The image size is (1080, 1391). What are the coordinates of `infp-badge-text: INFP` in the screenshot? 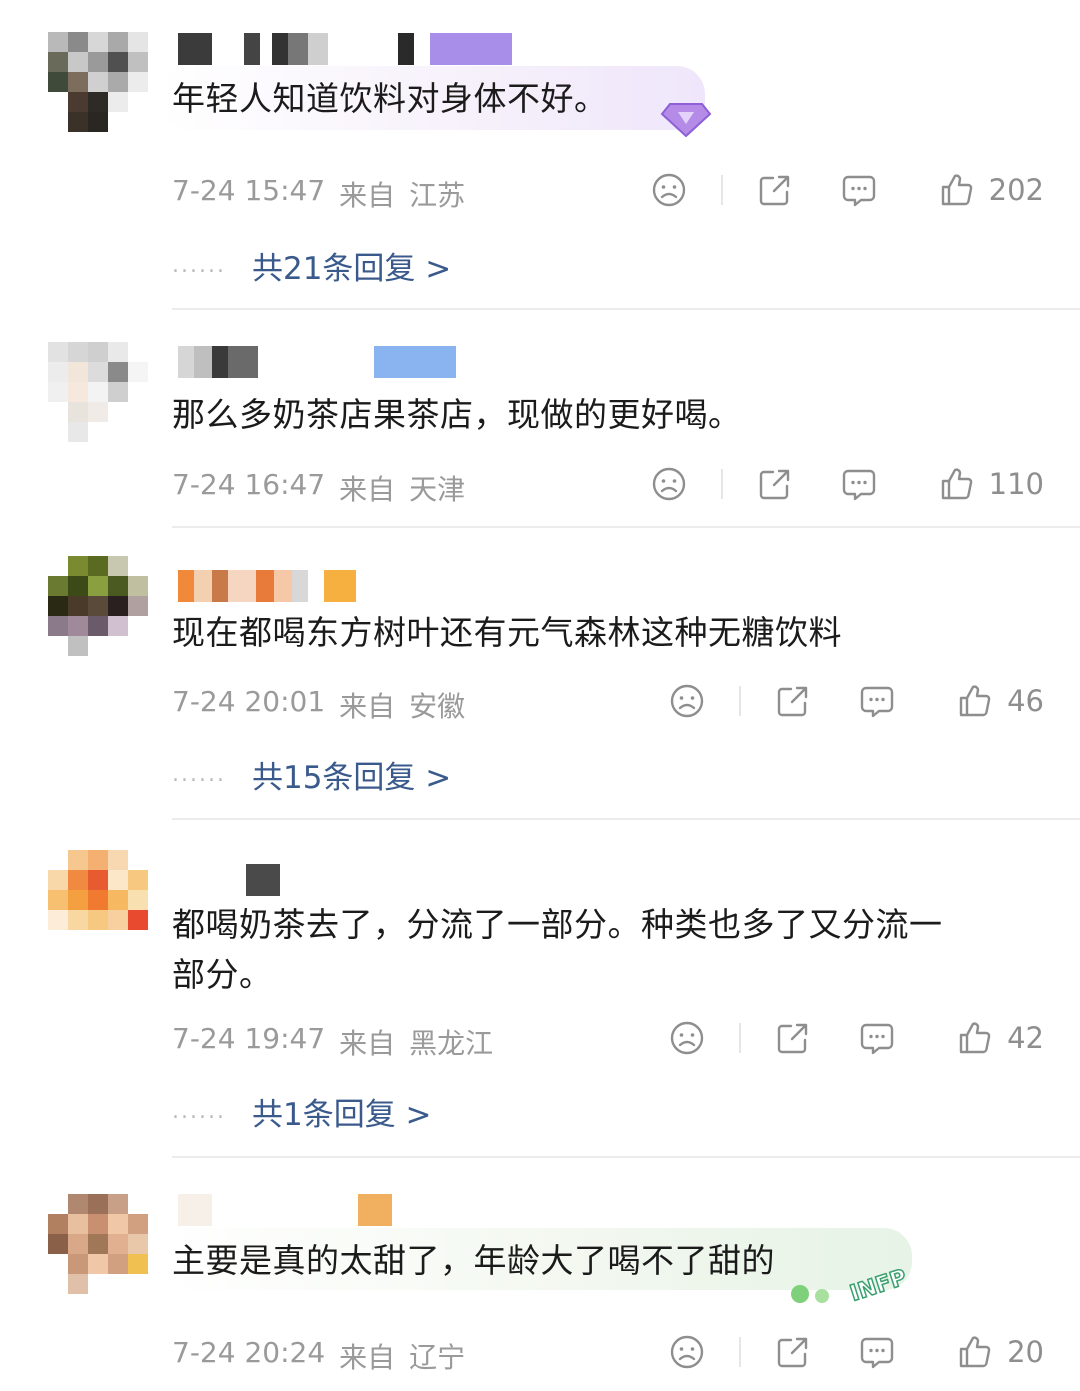 It's located at (878, 1286).